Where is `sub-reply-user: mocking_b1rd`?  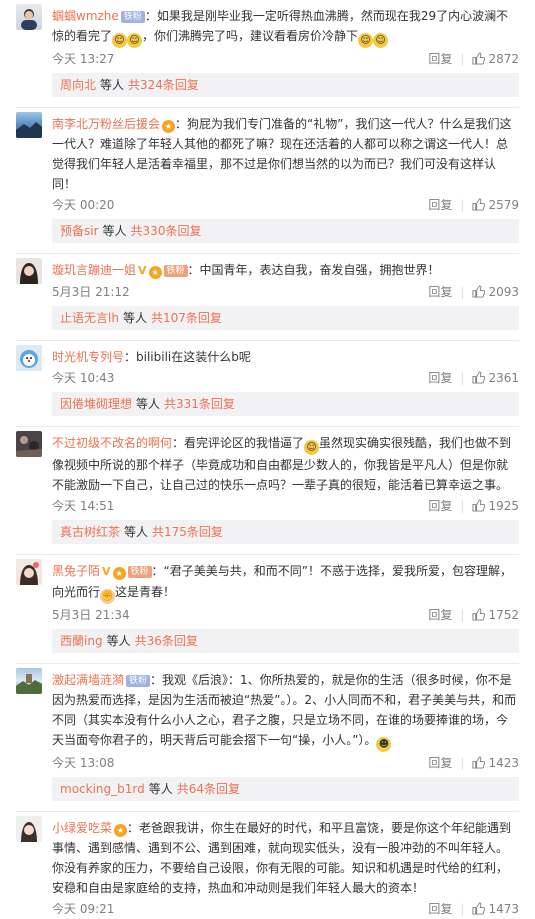 sub-reply-user: mocking_b1rd is located at coordinates (102, 789).